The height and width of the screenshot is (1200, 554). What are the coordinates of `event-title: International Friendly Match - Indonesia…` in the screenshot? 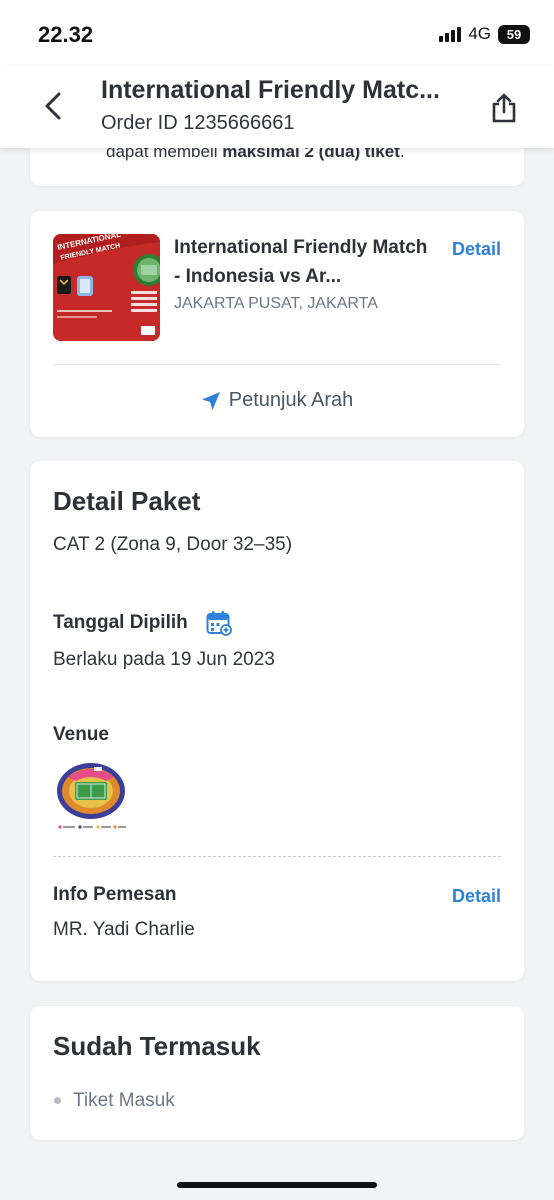 It's located at (301, 262).